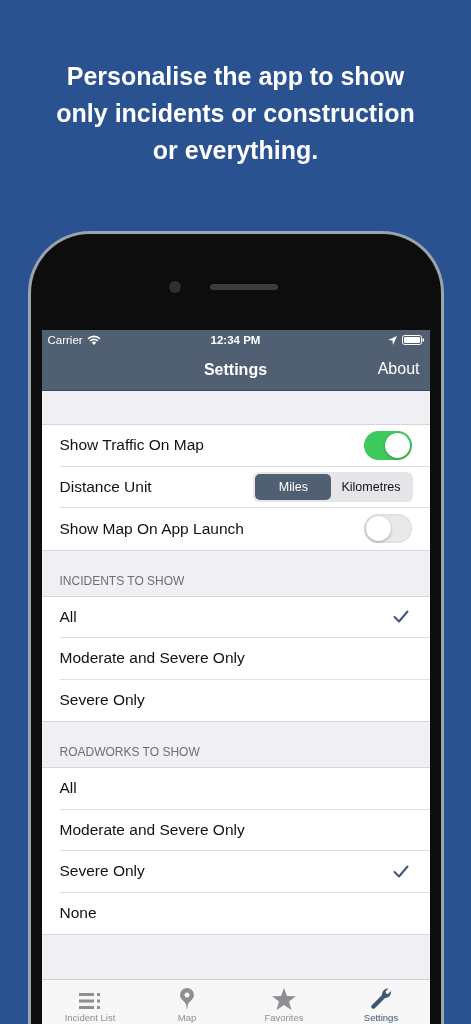  I want to click on camera-icon, so click(174, 287).